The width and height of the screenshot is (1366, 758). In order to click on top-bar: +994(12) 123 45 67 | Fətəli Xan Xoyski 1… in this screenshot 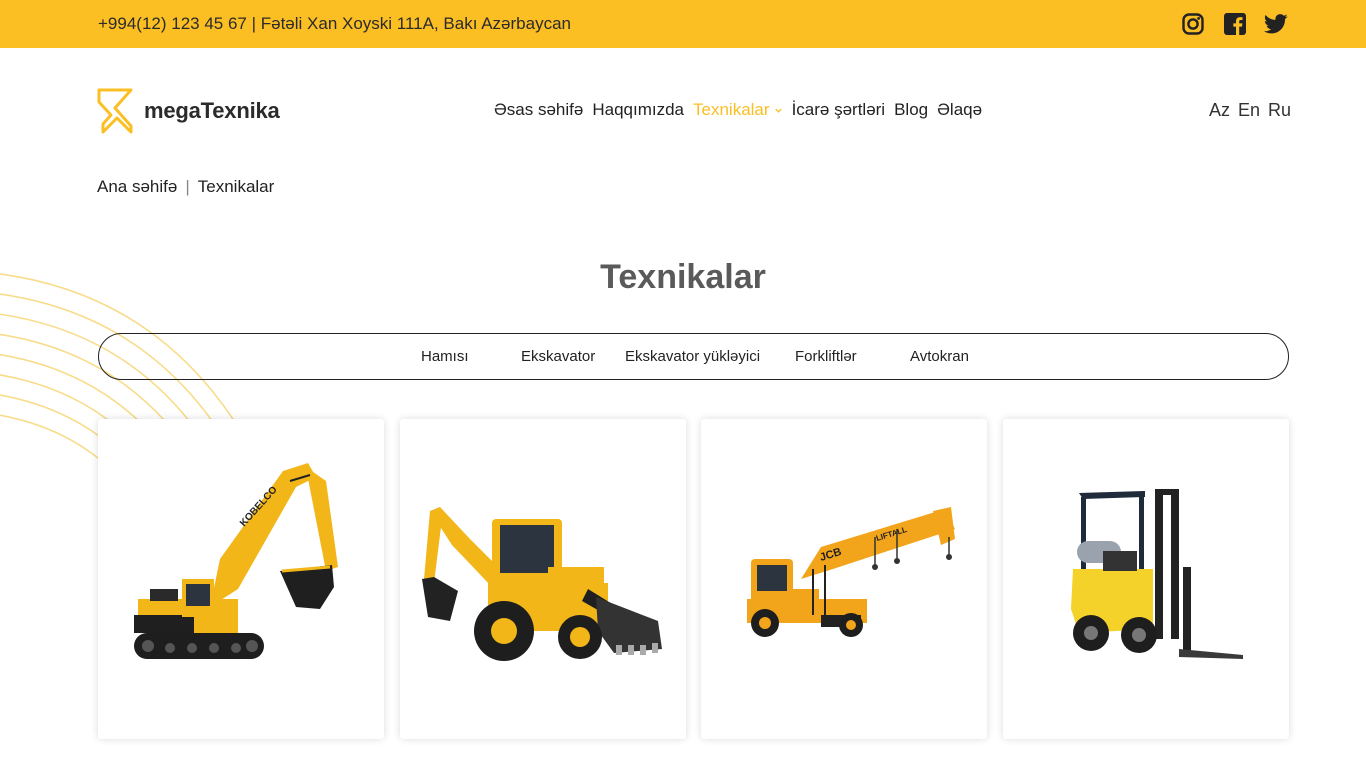, I will do `click(683, 24)`.